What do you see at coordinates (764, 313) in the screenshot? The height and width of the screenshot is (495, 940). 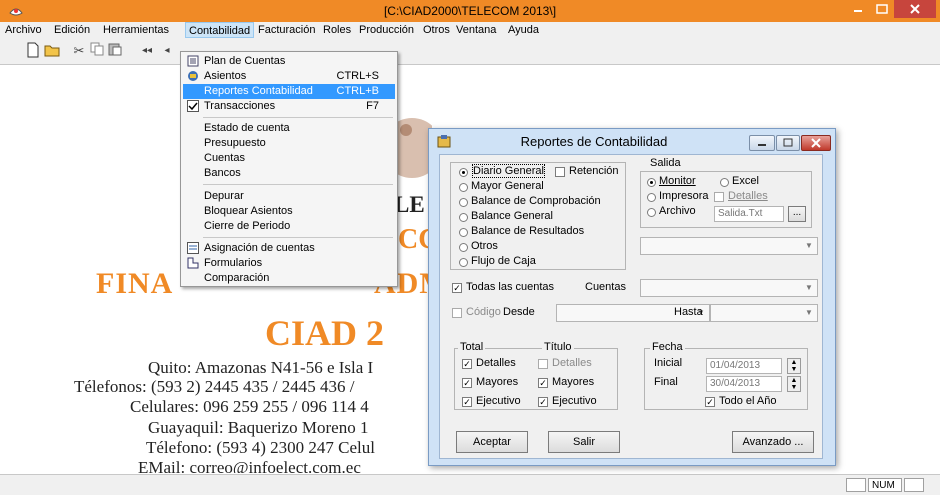 I see `hasta-select: ▼` at bounding box center [764, 313].